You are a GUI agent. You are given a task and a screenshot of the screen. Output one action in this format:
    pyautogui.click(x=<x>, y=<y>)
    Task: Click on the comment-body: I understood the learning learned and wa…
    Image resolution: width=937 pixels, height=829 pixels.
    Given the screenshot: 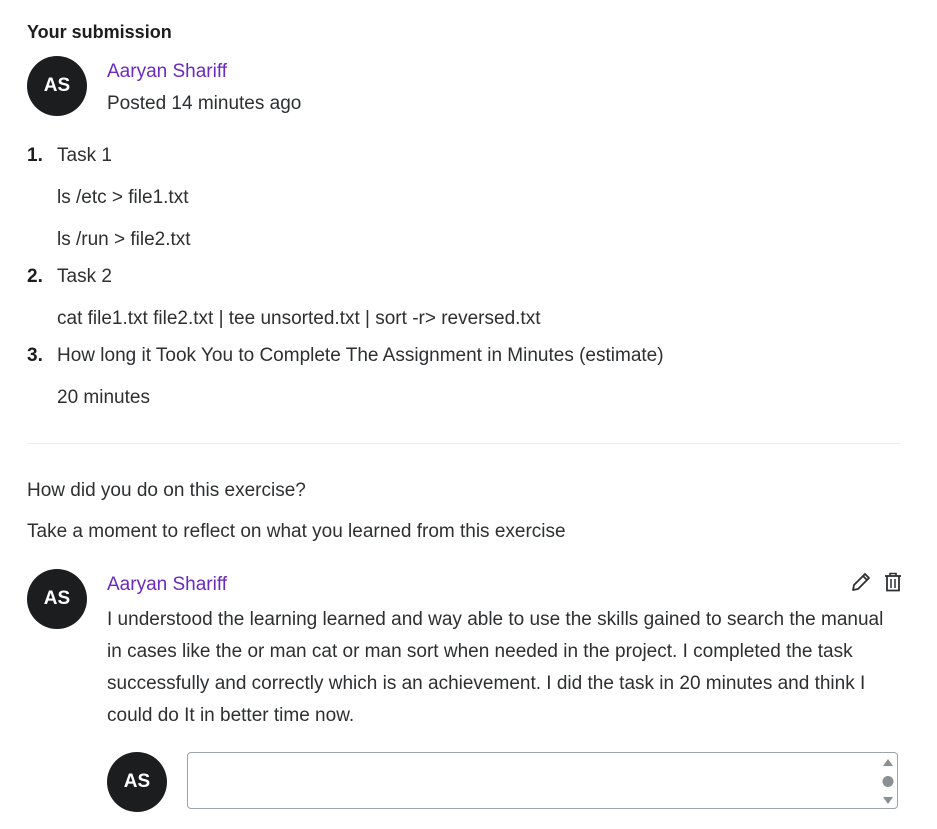 What is the action you would take?
    pyautogui.click(x=495, y=667)
    